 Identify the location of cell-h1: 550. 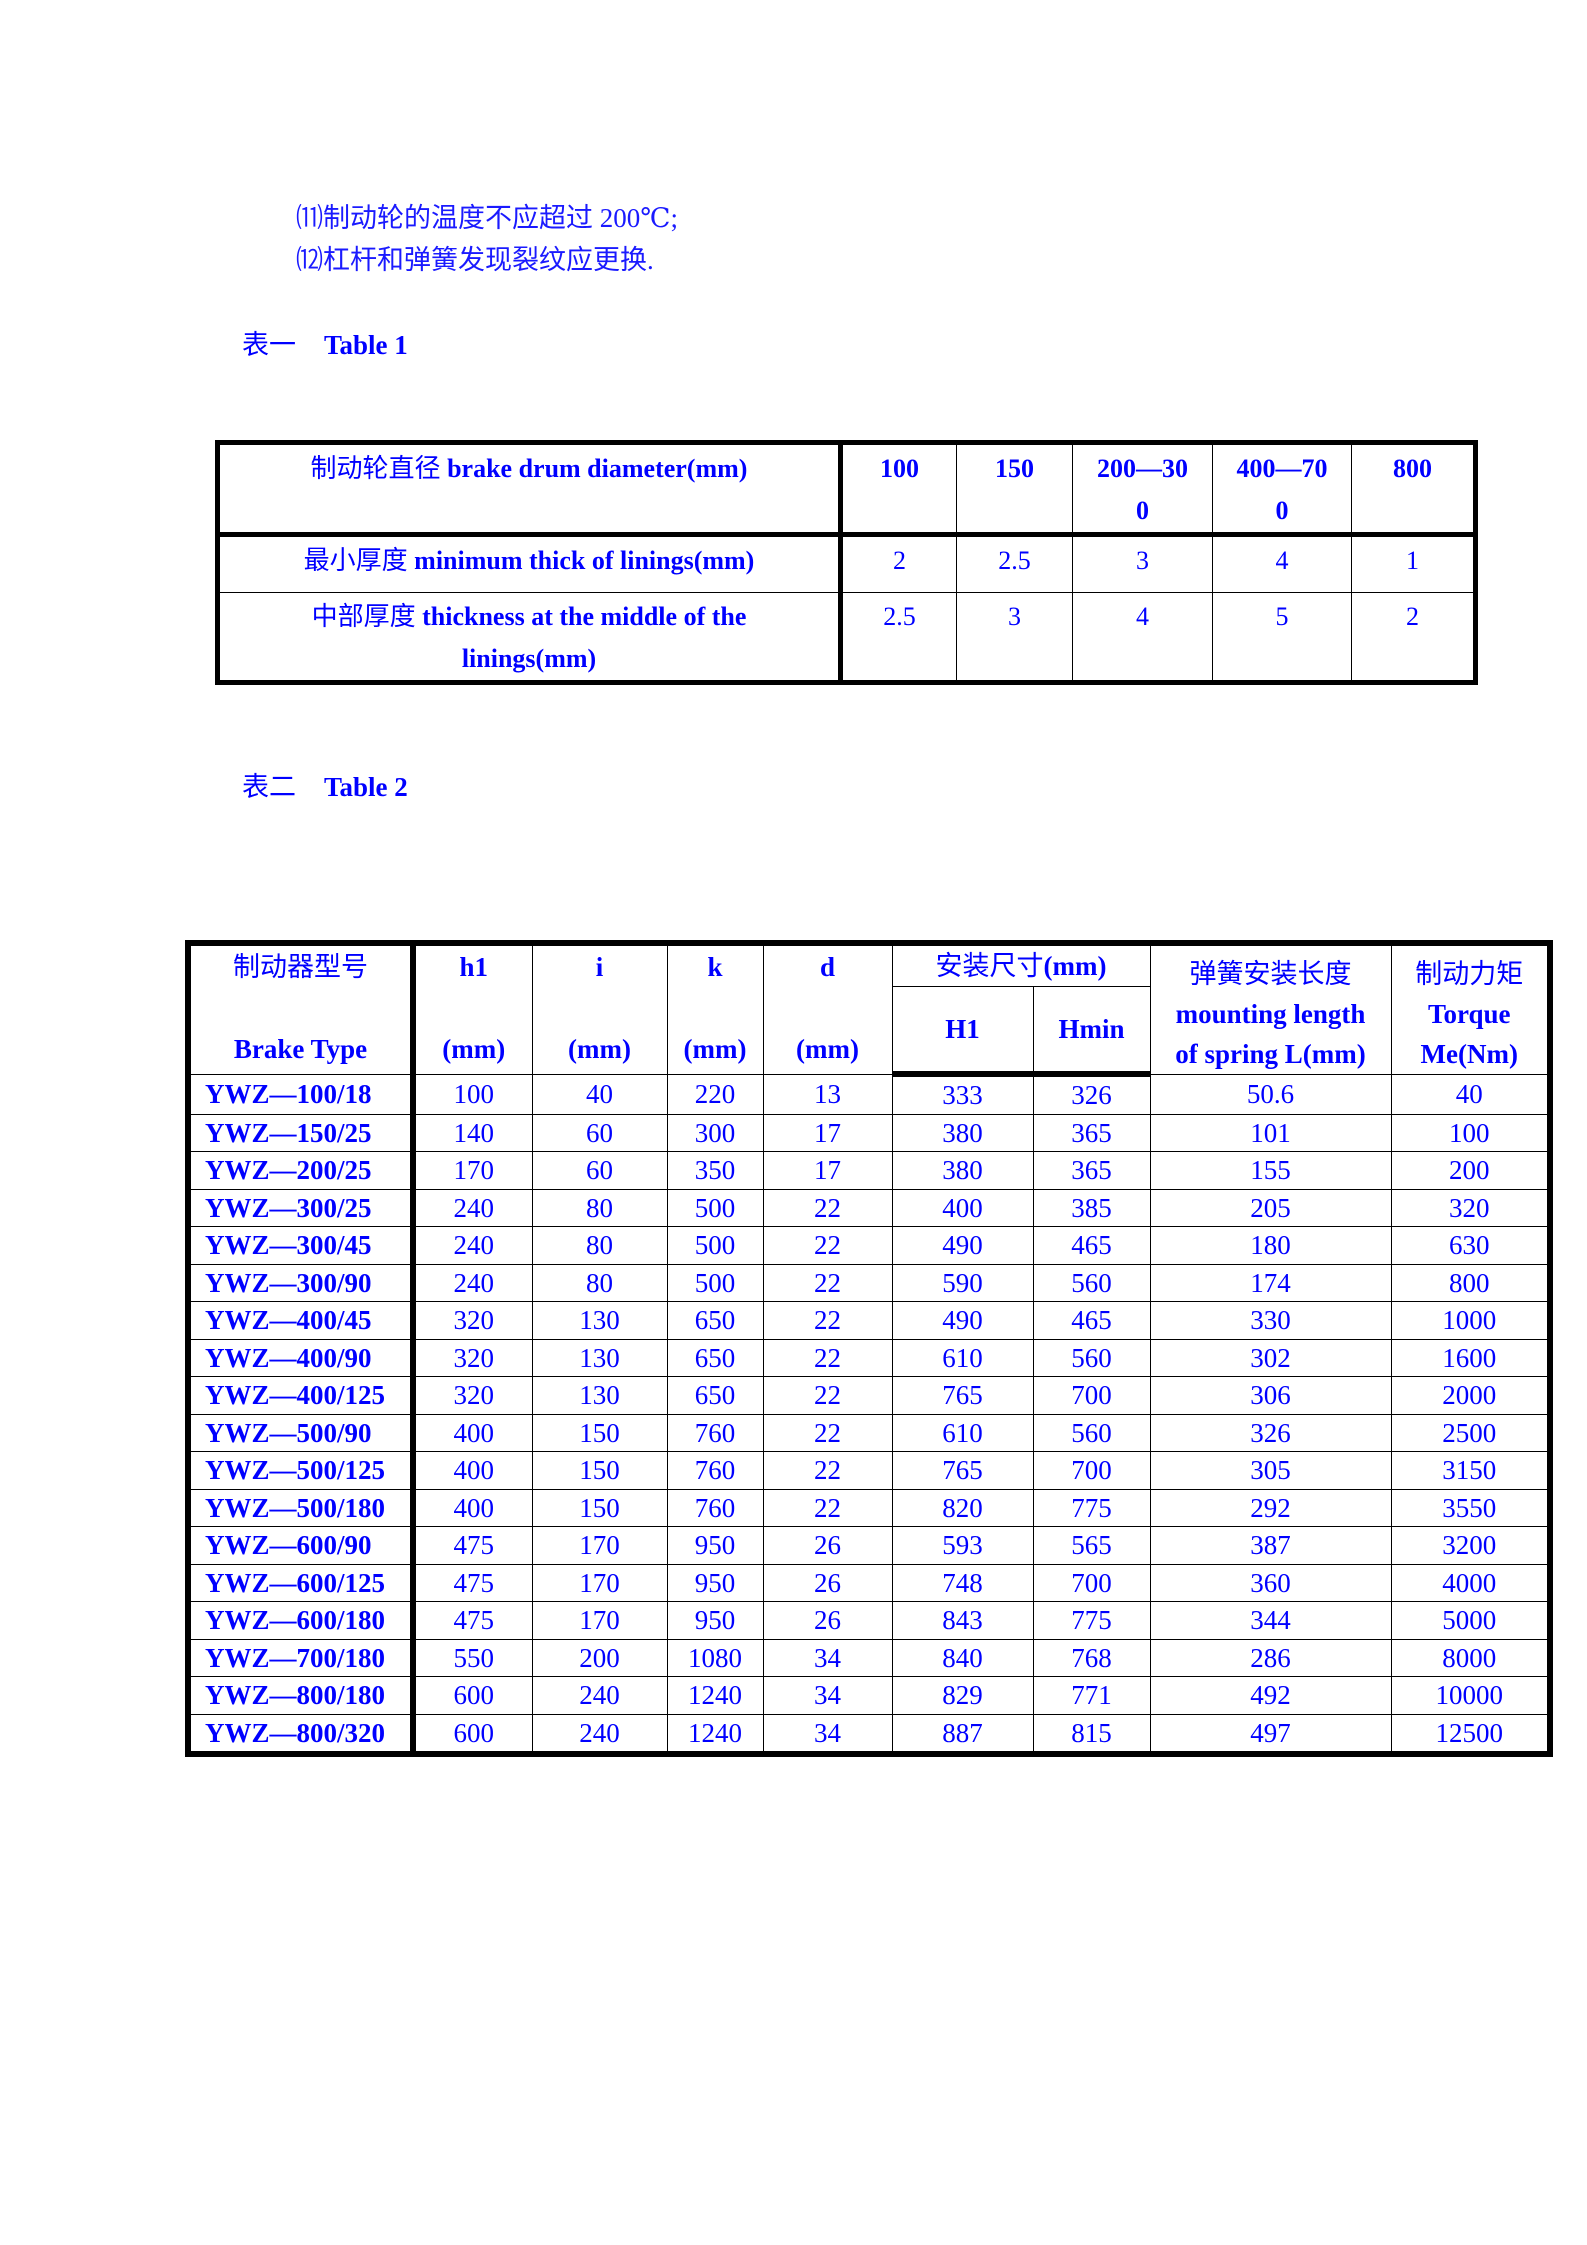
(472, 1657).